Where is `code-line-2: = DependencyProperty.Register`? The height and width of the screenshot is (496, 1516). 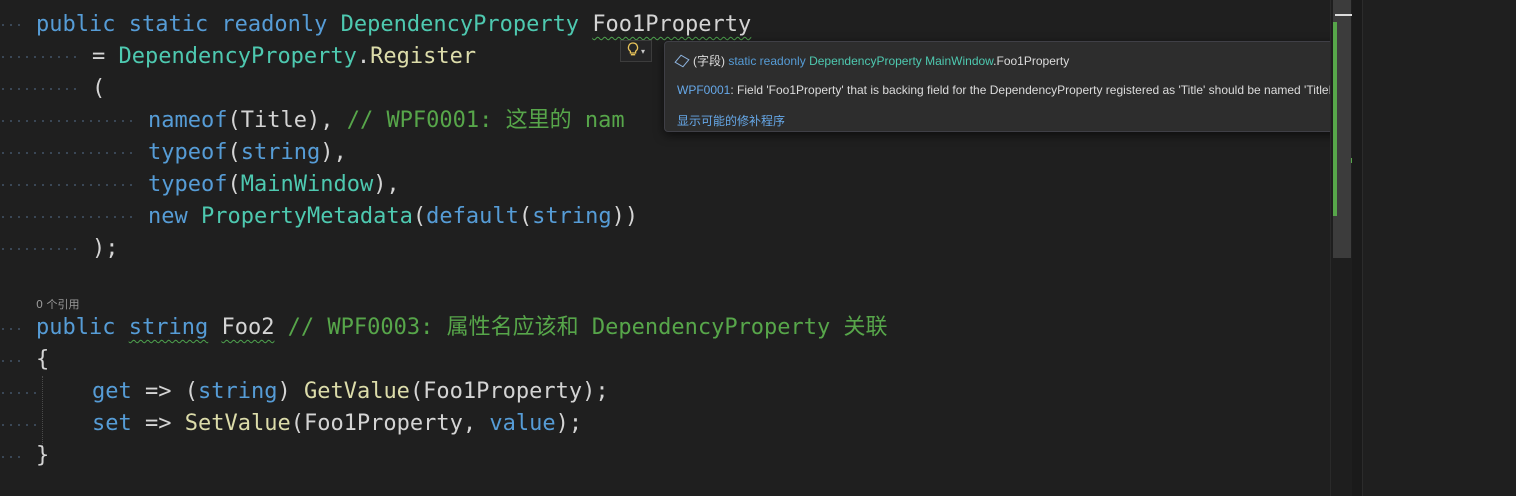 code-line-2: = DependencyProperty.Register is located at coordinates (284, 56).